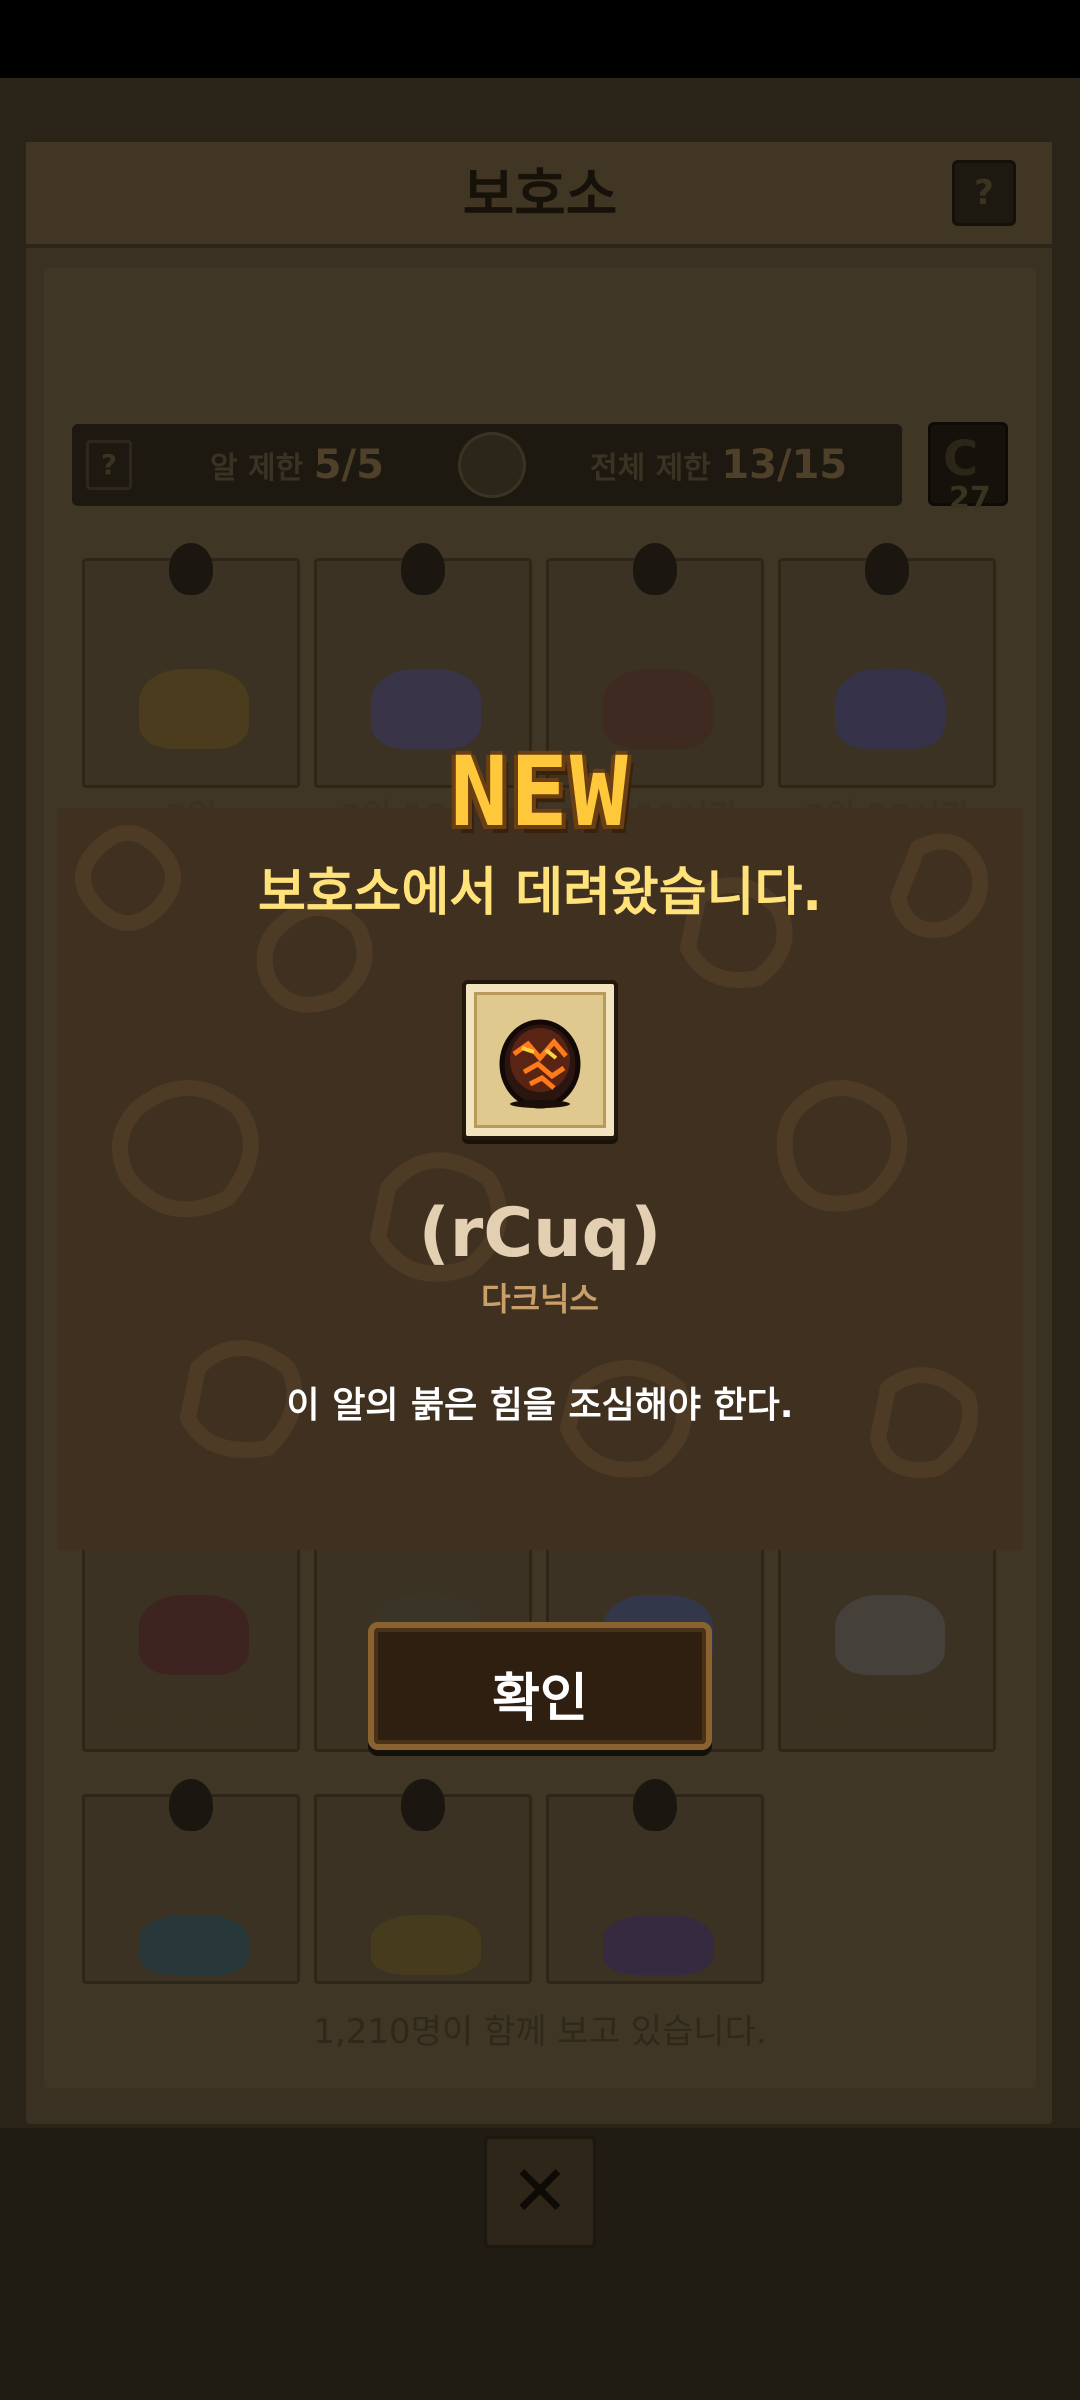  What do you see at coordinates (191, 1718) in the screenshot?
I see `egg-time: 4일 15시간` at bounding box center [191, 1718].